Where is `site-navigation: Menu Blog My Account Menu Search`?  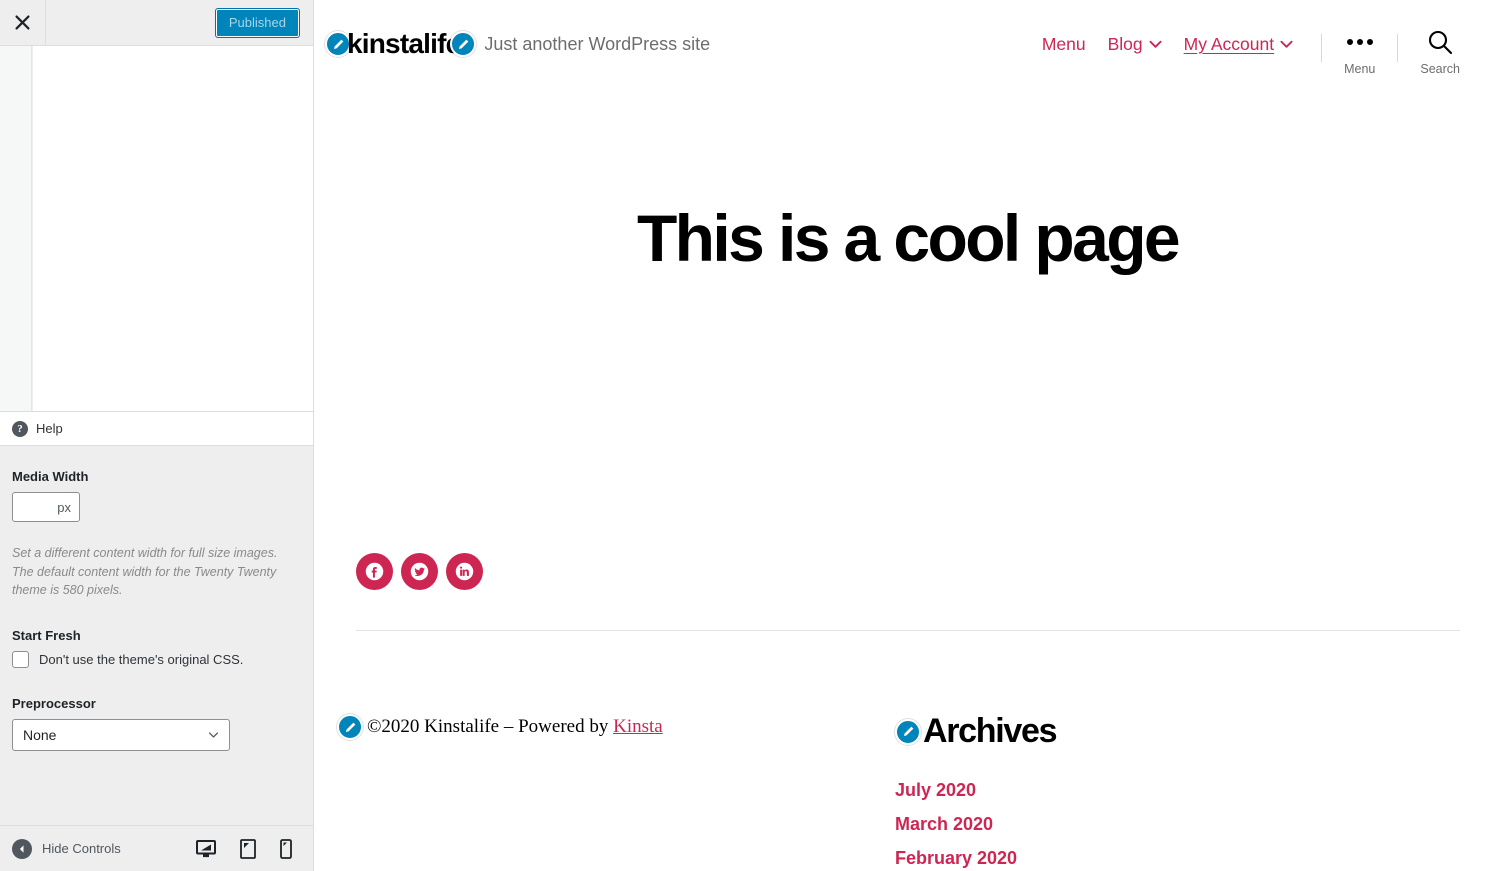 site-navigation: Menu Blog My Account Menu Search is located at coordinates (1251, 52).